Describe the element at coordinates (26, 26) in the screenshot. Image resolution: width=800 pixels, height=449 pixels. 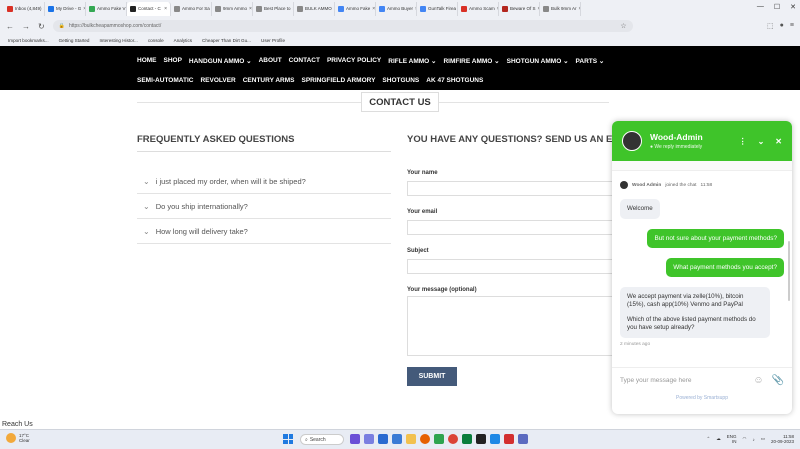
I see `forward-icon: →` at that location.